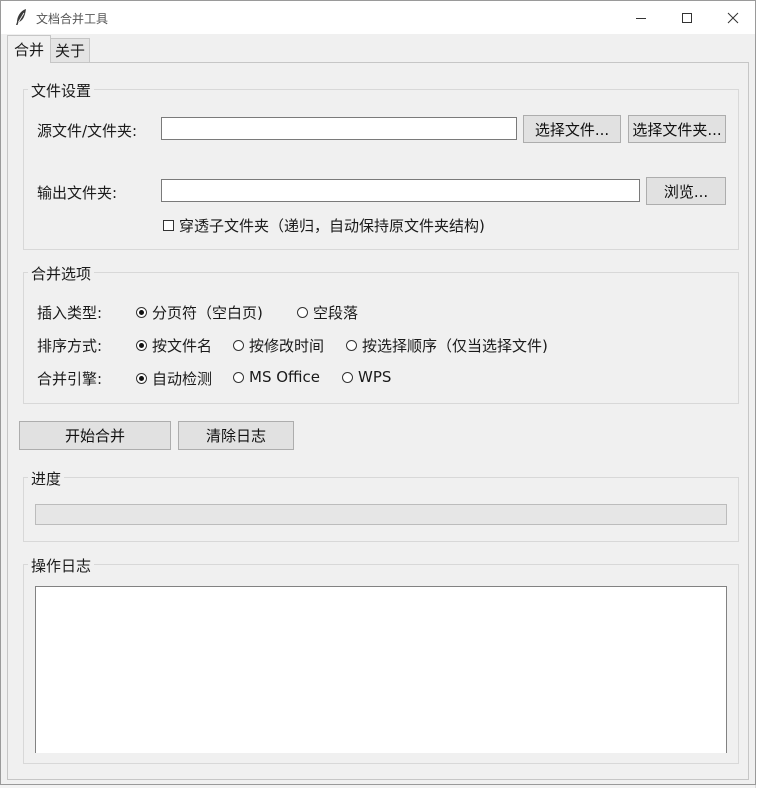 The height and width of the screenshot is (788, 762). I want to click on radio-label: 空段落, so click(336, 313).